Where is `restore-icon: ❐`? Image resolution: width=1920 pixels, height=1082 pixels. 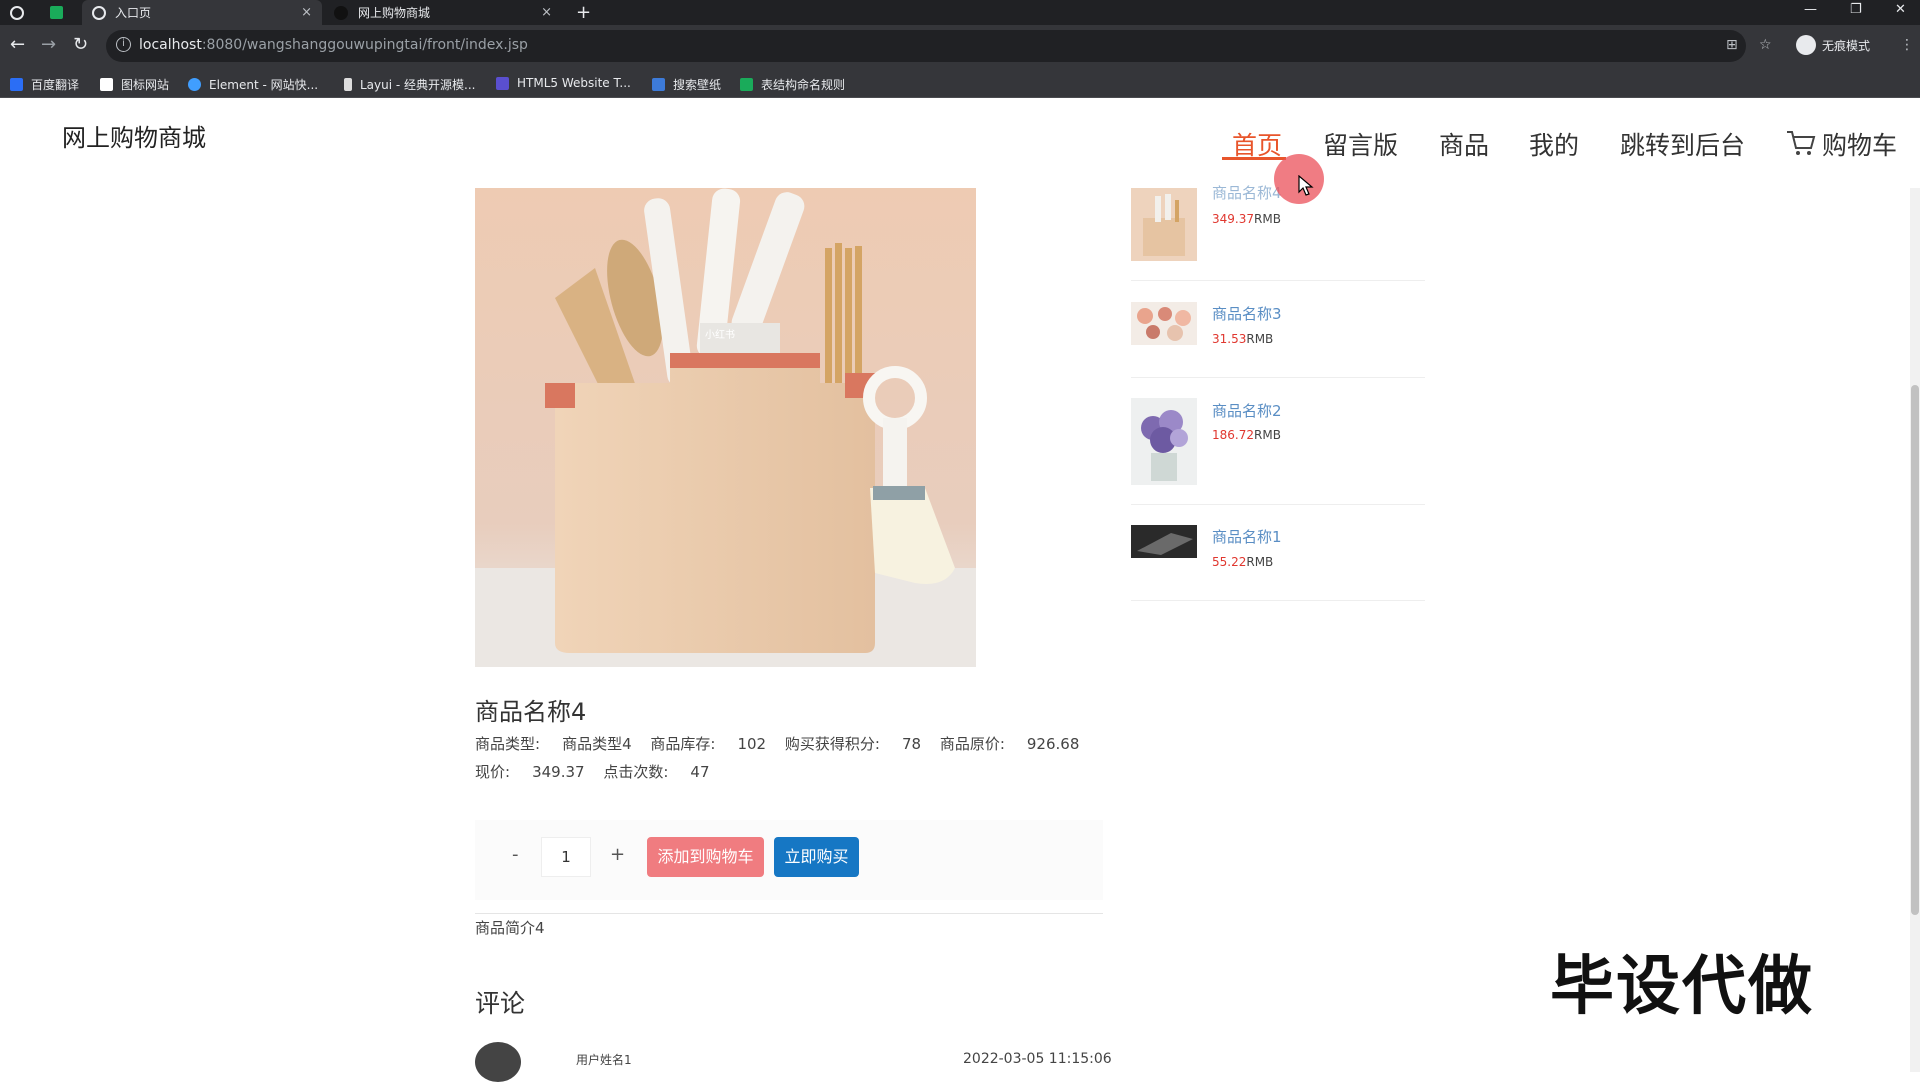
restore-icon: ❐ is located at coordinates (1856, 9).